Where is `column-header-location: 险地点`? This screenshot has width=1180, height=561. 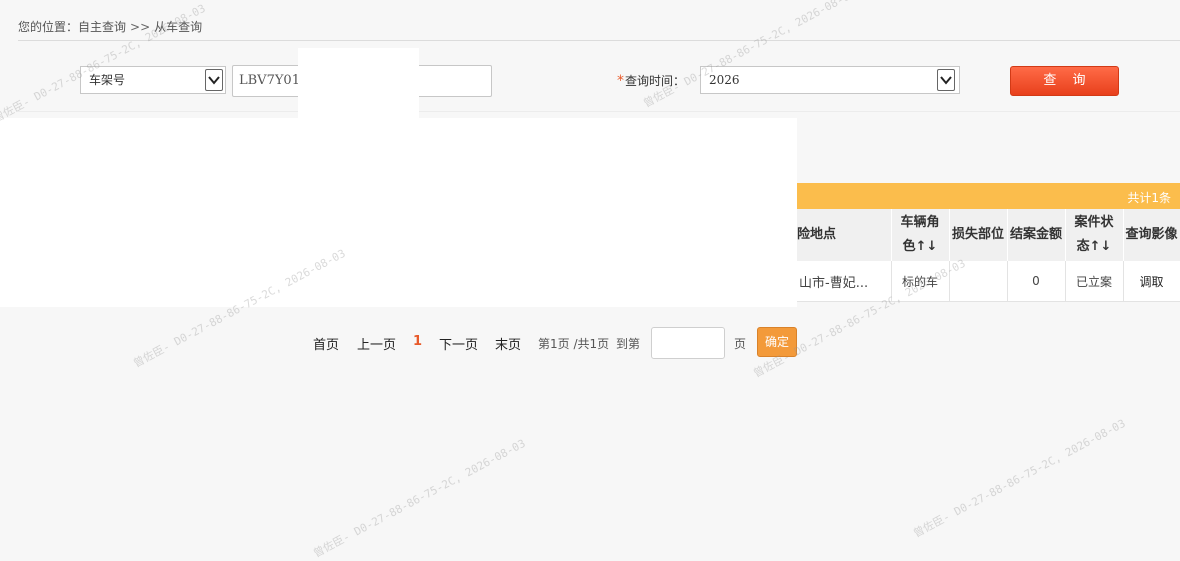 column-header-location: 险地点 is located at coordinates (844, 235).